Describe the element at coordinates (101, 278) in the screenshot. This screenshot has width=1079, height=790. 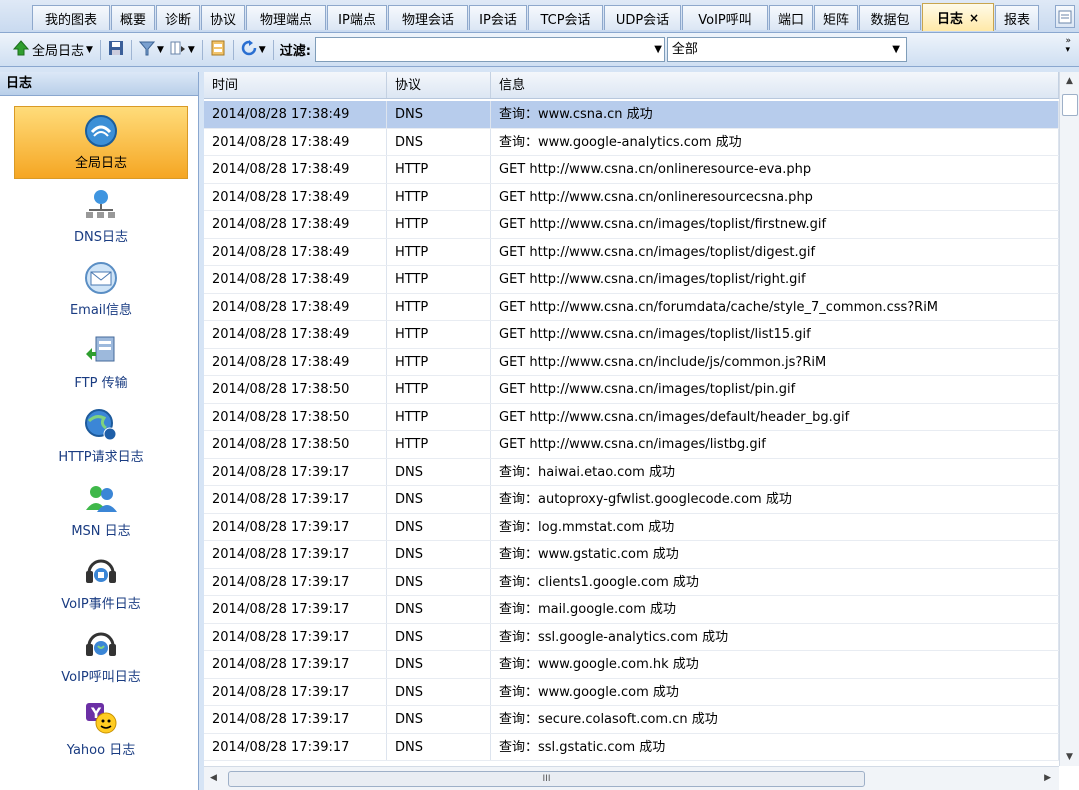
I see `email-icon` at that location.